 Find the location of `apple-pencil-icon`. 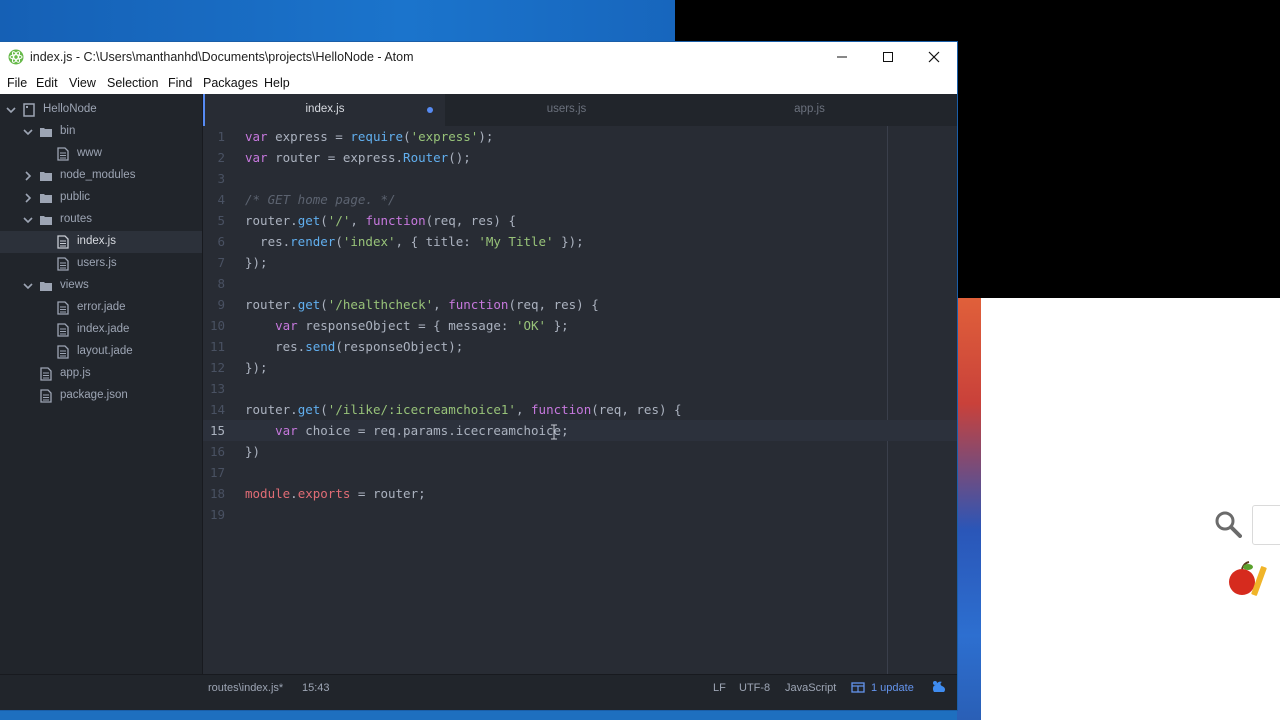

apple-pencil-icon is located at coordinates (1248, 578).